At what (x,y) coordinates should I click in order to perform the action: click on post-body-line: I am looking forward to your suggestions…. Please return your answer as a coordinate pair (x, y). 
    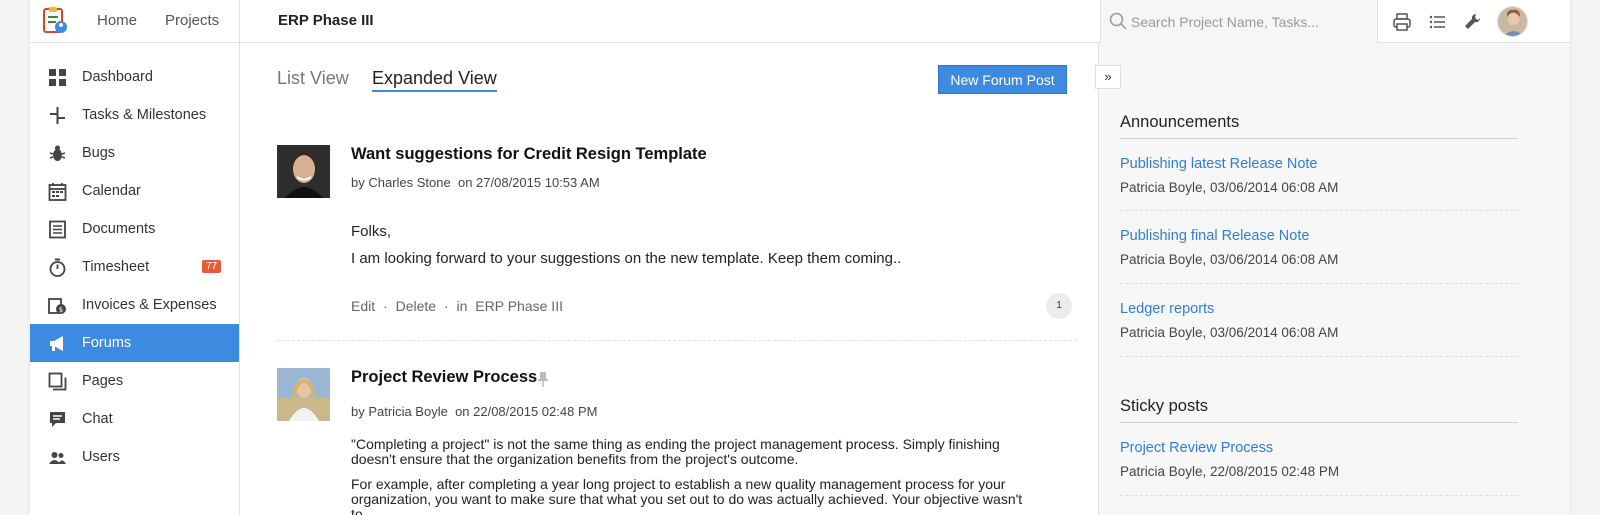
    Looking at the image, I should click on (626, 258).